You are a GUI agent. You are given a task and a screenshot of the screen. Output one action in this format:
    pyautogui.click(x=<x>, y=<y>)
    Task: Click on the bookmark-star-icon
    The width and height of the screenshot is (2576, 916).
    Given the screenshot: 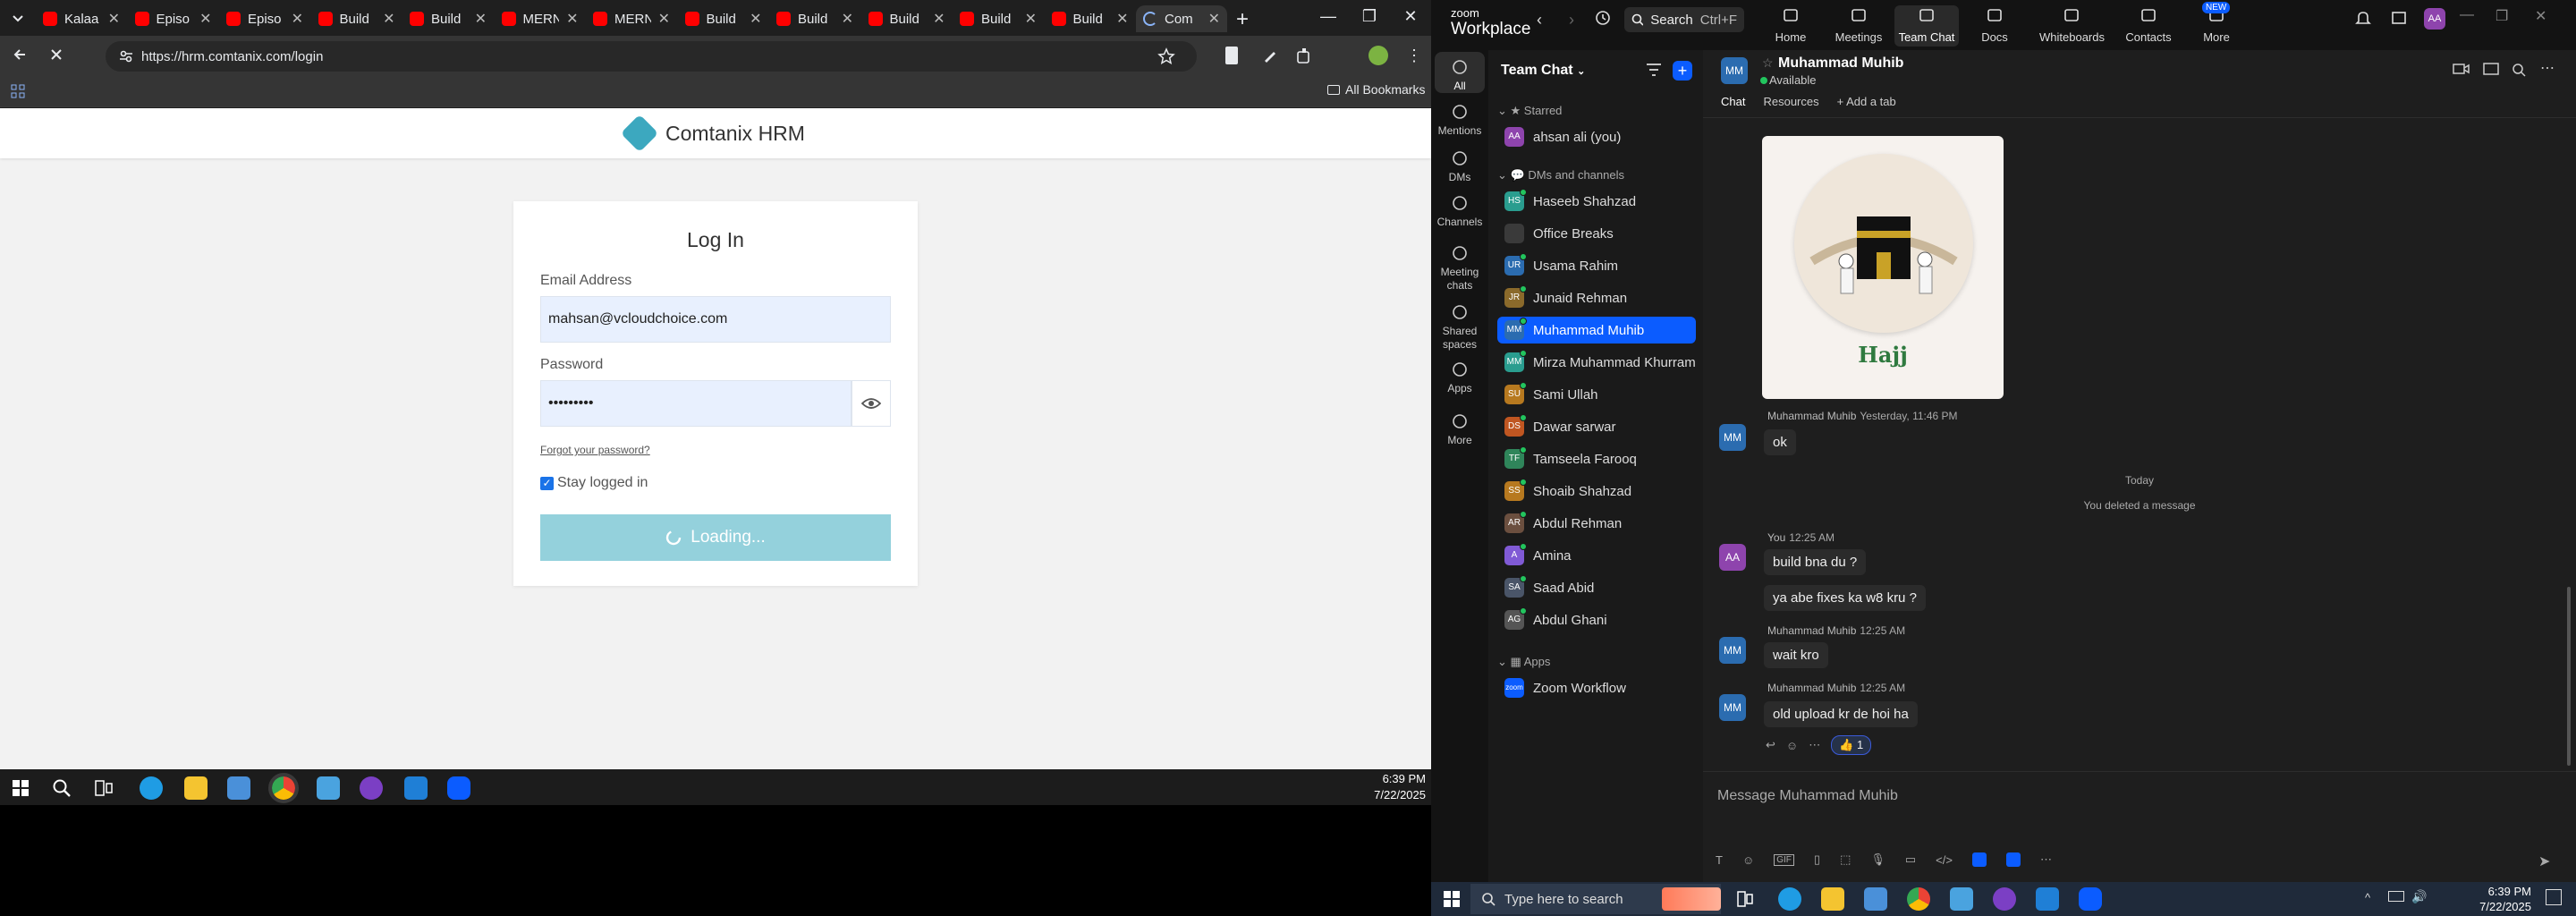 What is the action you would take?
    pyautogui.click(x=1166, y=56)
    